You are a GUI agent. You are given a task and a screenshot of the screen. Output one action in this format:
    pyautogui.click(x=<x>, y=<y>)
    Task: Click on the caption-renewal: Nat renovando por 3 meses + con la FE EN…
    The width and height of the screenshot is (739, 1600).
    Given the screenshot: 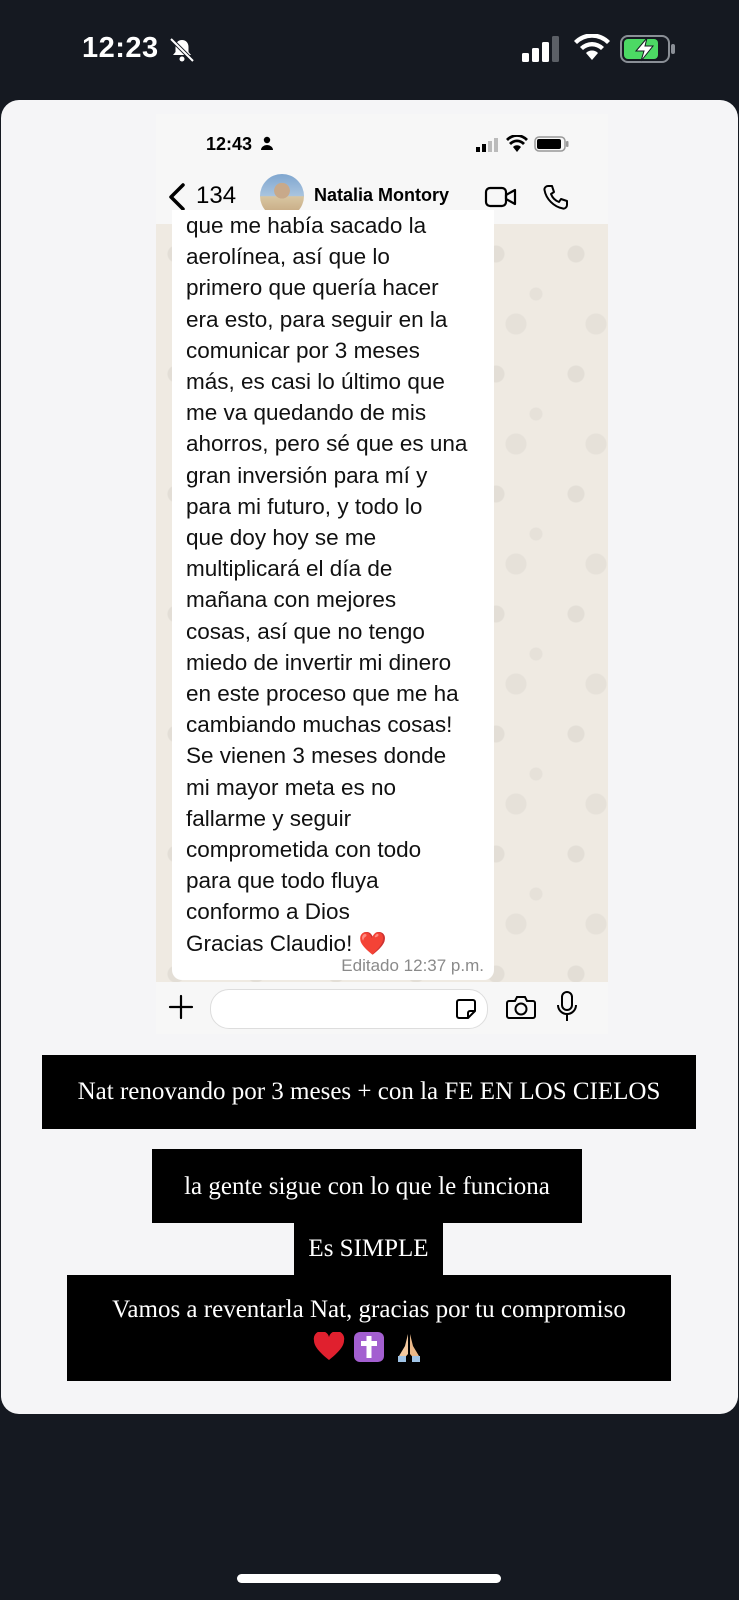 What is the action you would take?
    pyautogui.click(x=369, y=1092)
    